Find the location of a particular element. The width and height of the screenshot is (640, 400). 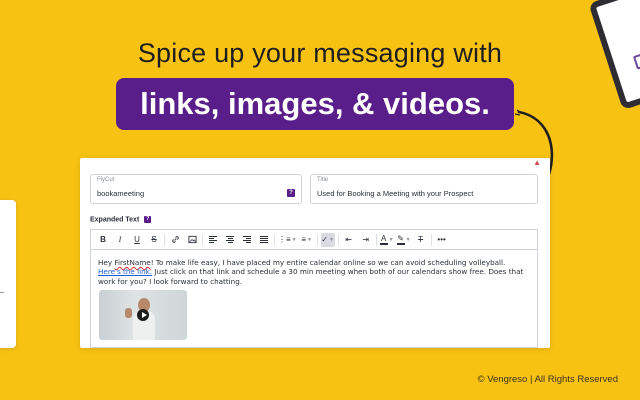

numbered-list-icon: ≡ ▼ is located at coordinates (307, 240).